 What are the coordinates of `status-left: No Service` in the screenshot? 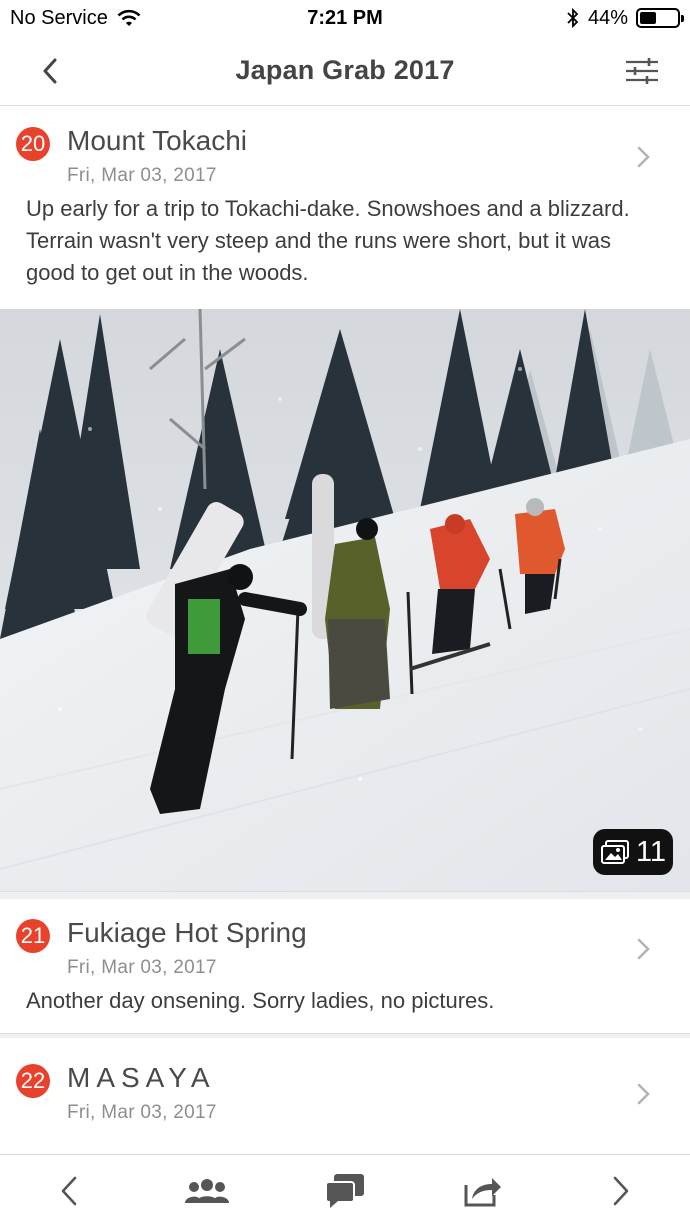 It's located at (76, 18).